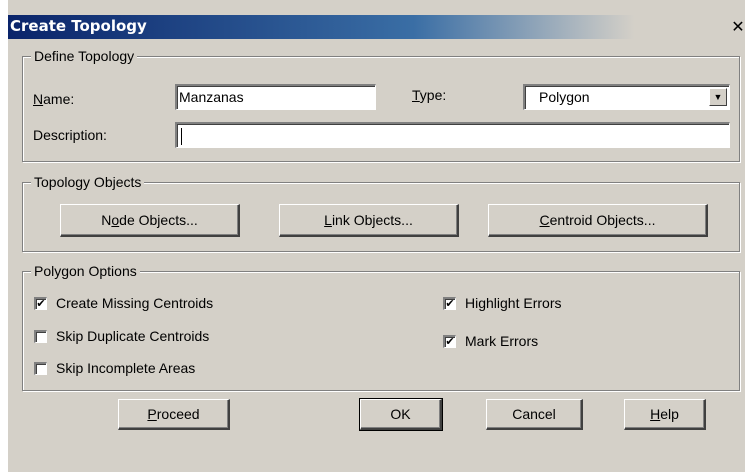 This screenshot has width=745, height=472. I want to click on dialog-title: Create Topology, so click(78, 26).